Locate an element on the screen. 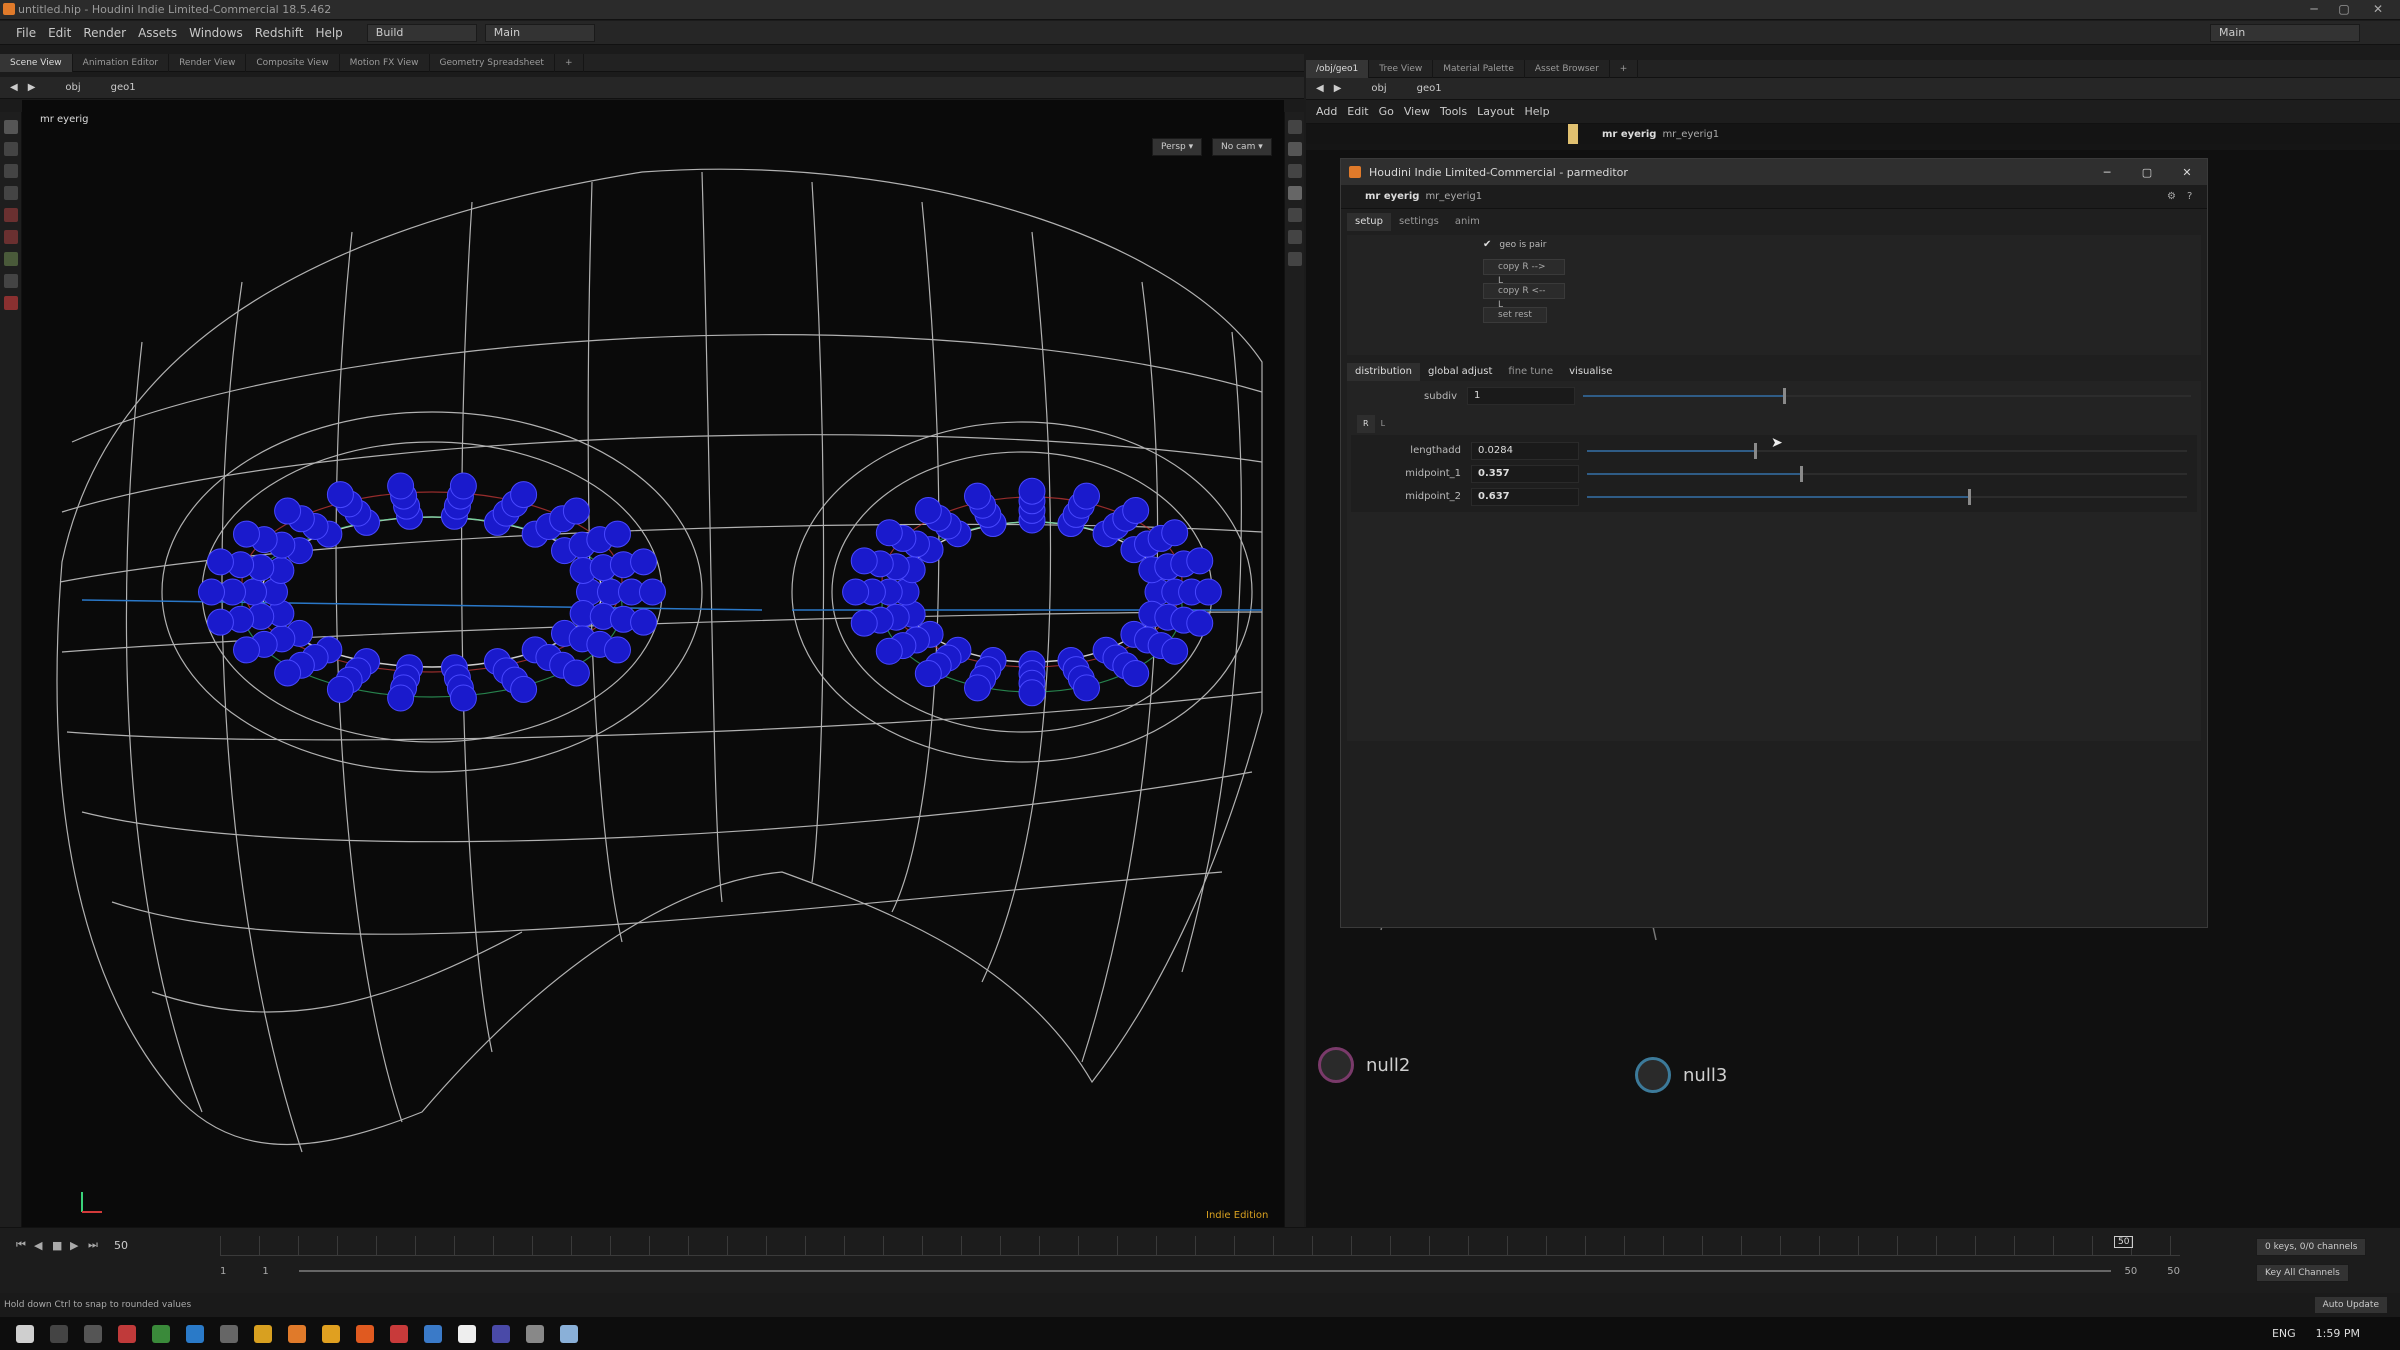 This screenshot has height=1350, width=2400. tab-network: /obj/geo1 is located at coordinates (1338, 68).